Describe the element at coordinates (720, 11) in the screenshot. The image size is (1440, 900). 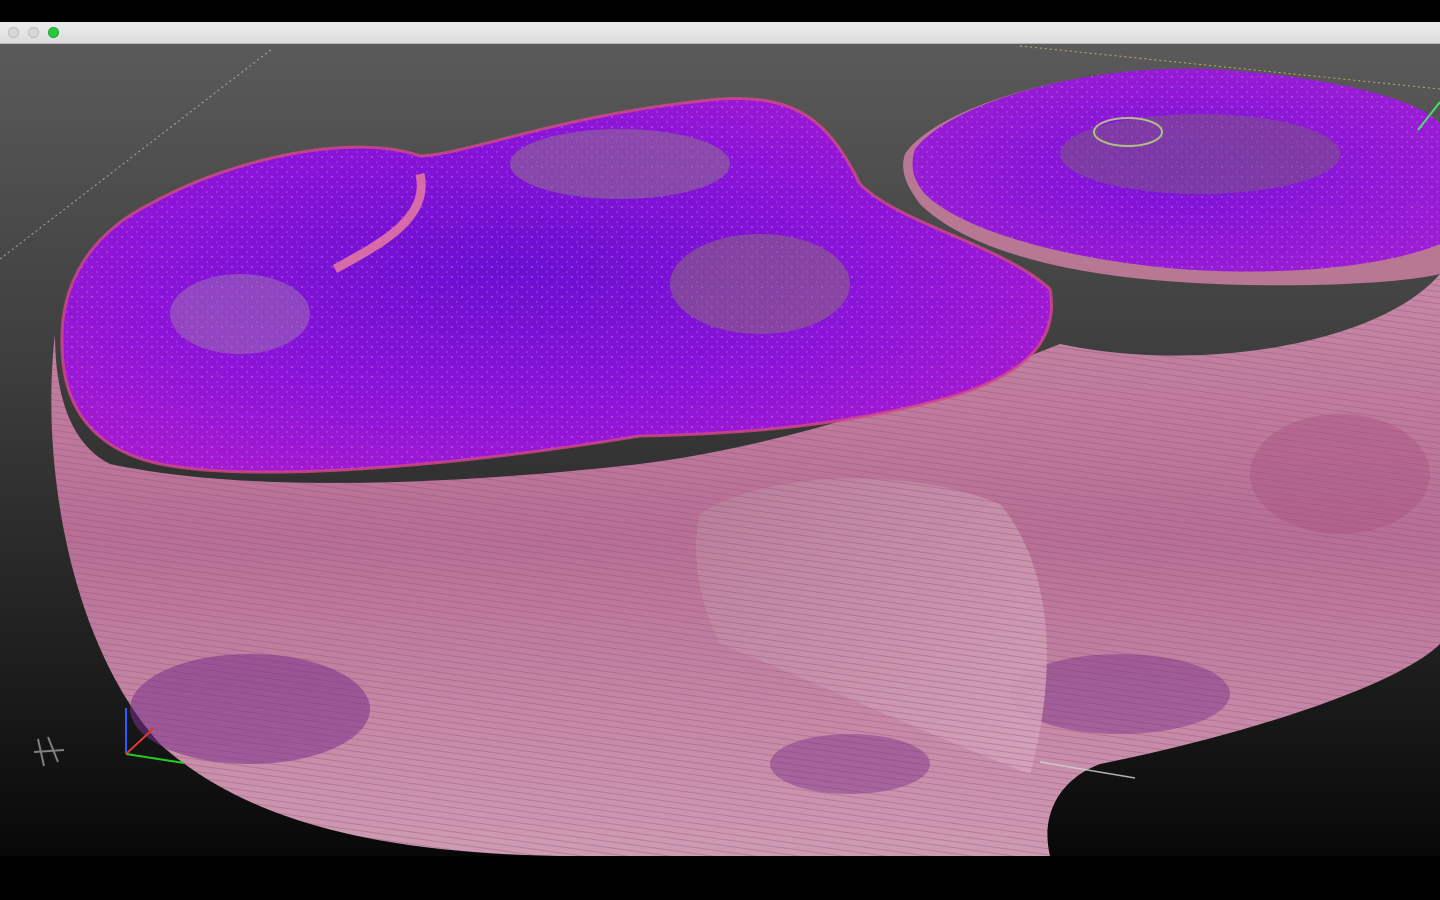
I see `letterbox-top` at that location.